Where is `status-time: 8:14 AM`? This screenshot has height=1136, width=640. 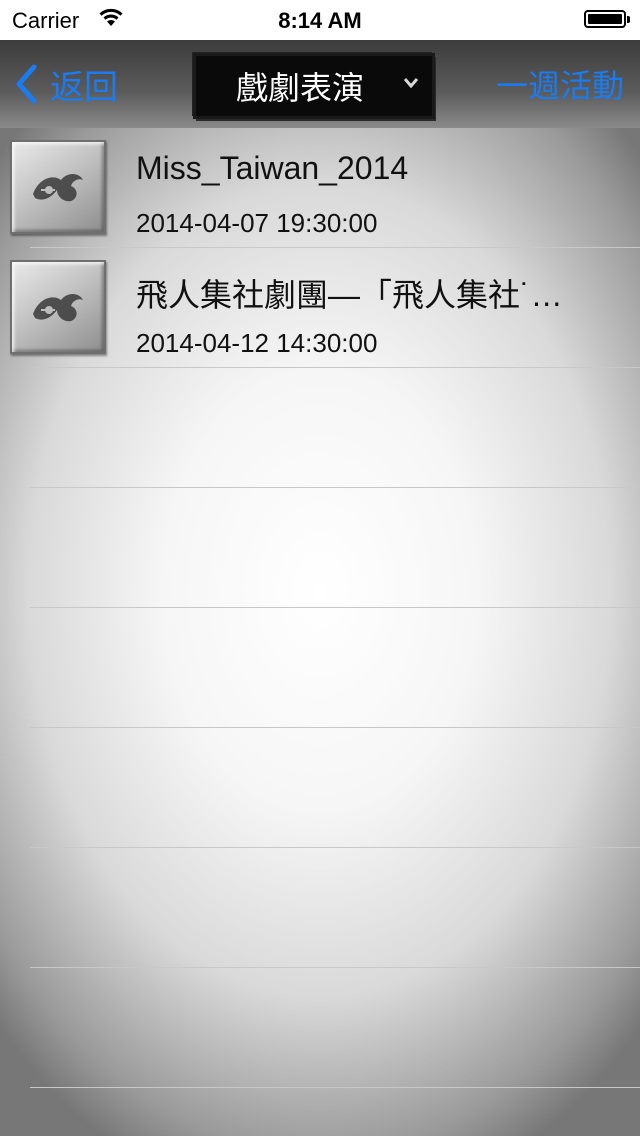 status-time: 8:14 AM is located at coordinates (320, 20).